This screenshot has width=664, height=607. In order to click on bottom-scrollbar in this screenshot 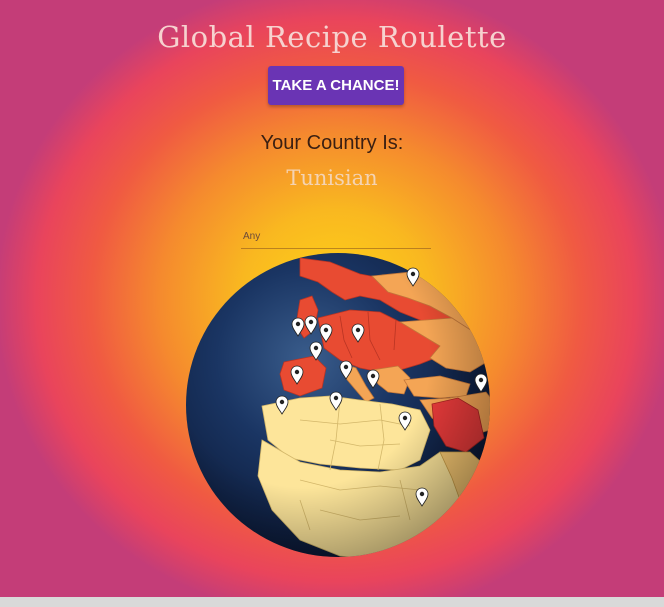, I will do `click(332, 602)`.